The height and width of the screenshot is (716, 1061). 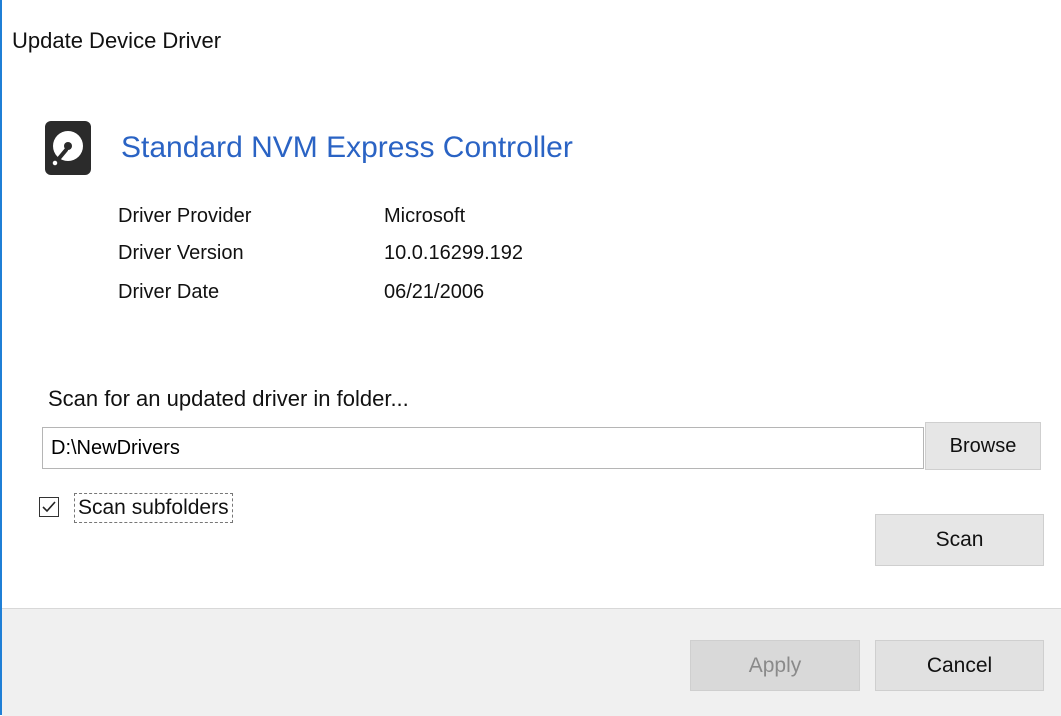 I want to click on cancel-button: Cancel, so click(x=959, y=665).